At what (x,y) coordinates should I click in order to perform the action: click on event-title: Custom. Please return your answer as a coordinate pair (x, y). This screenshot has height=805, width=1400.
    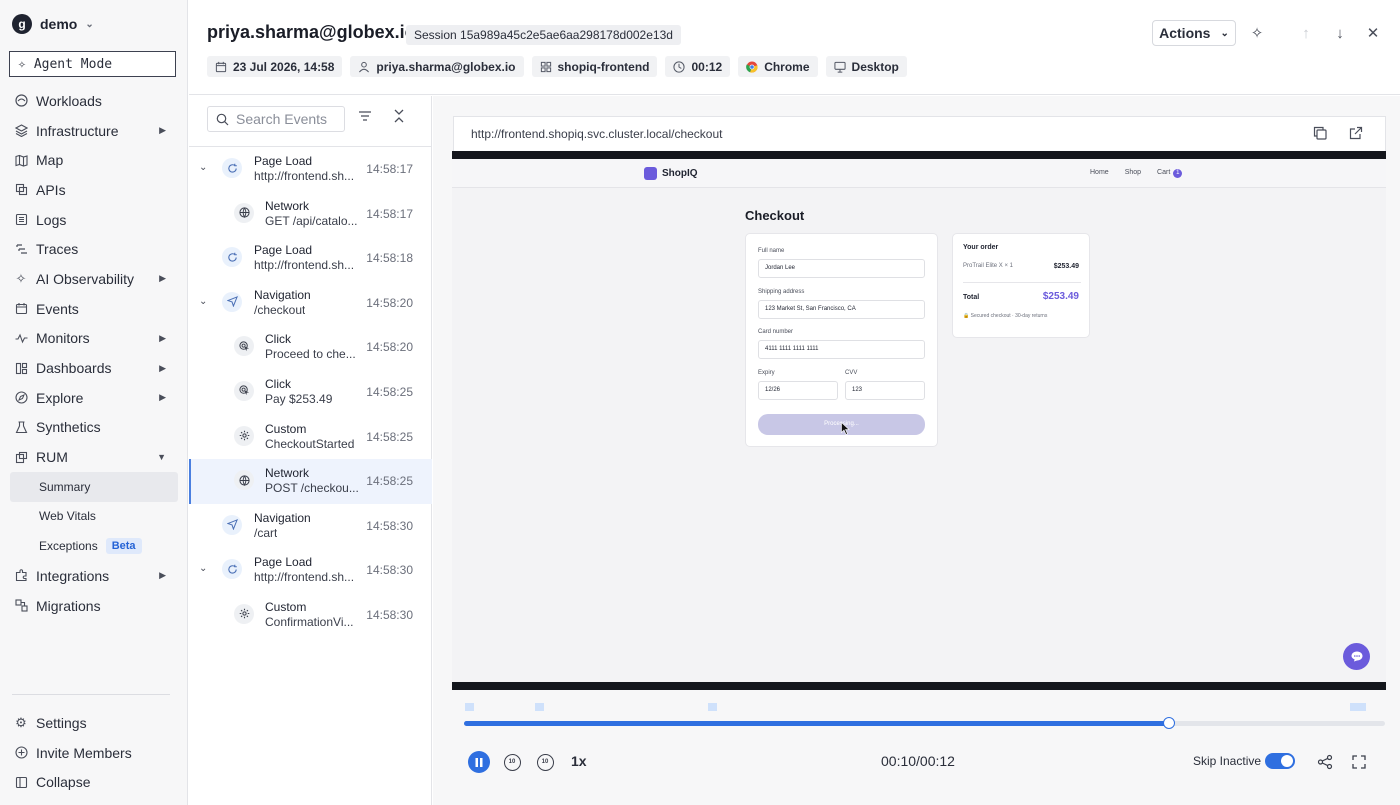
    Looking at the image, I should click on (286, 428).